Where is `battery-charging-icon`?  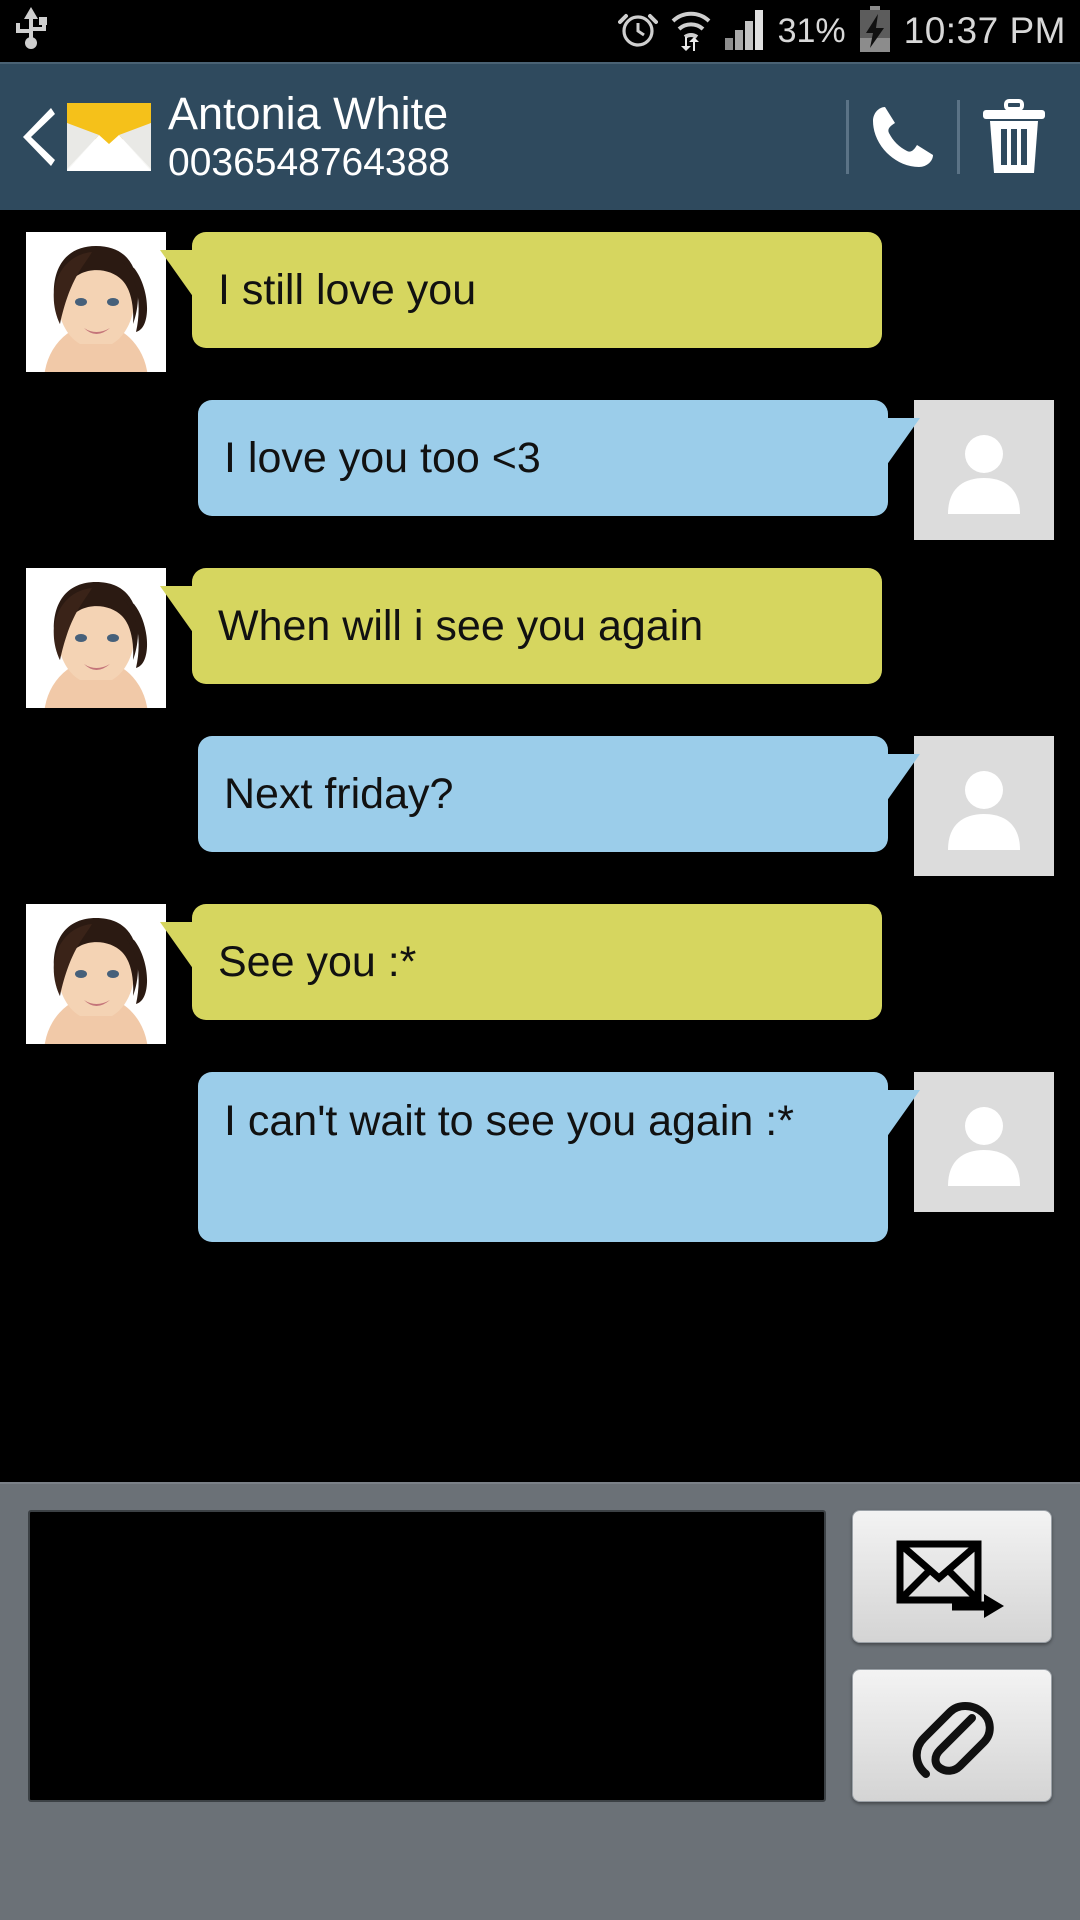 battery-charging-icon is located at coordinates (875, 31).